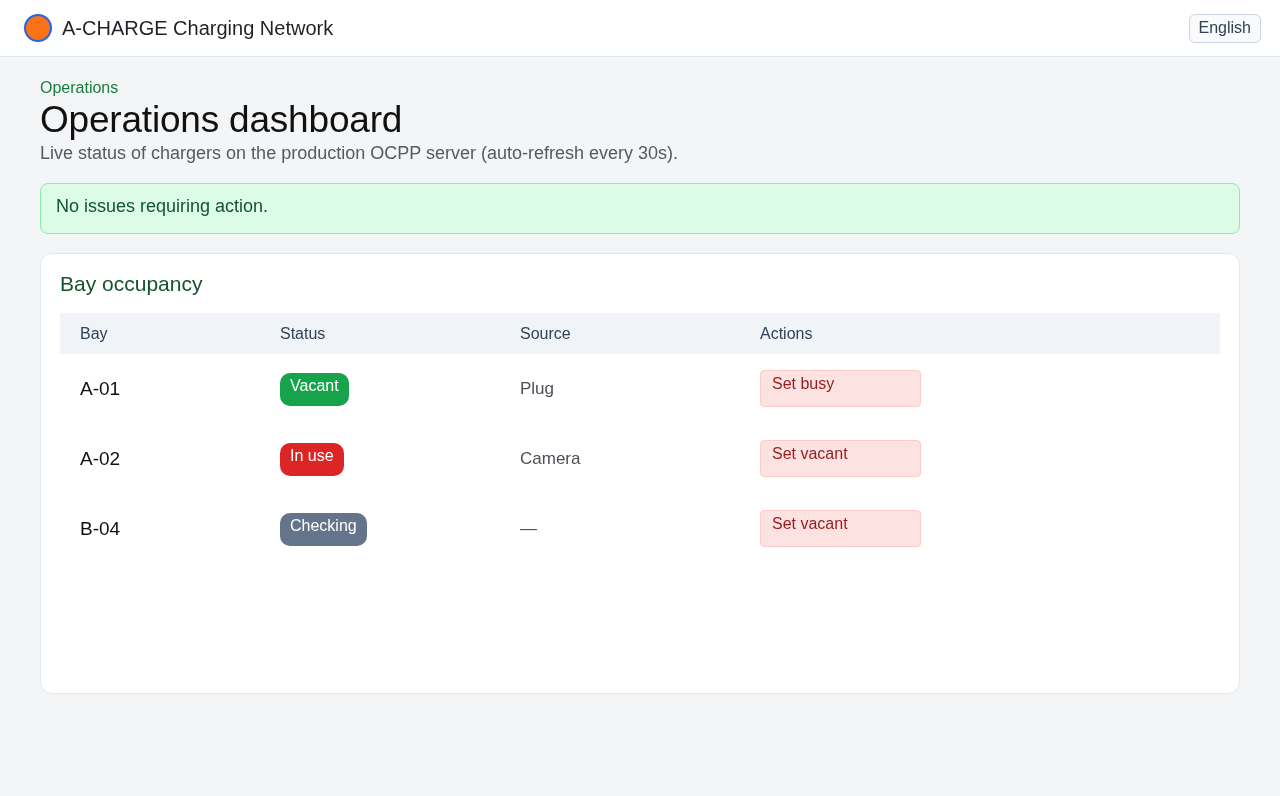 This screenshot has height=796, width=1280. I want to click on breadcrumb: Operations, so click(79, 88).